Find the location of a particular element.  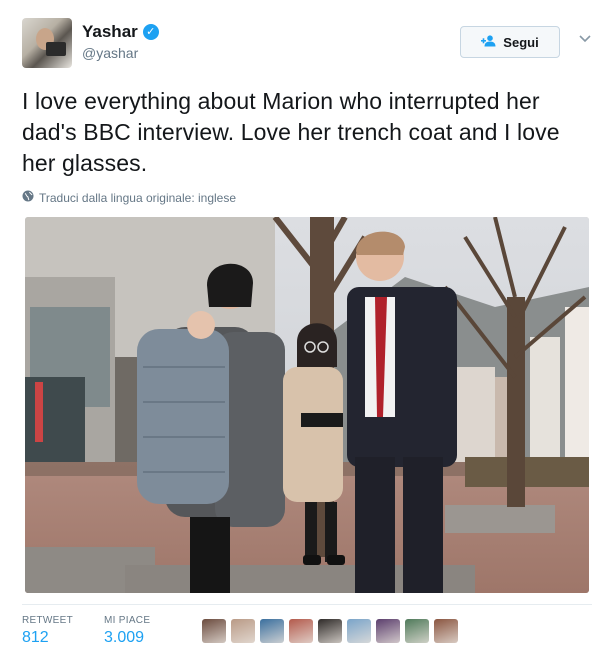

liker-avatars is located at coordinates (330, 631).